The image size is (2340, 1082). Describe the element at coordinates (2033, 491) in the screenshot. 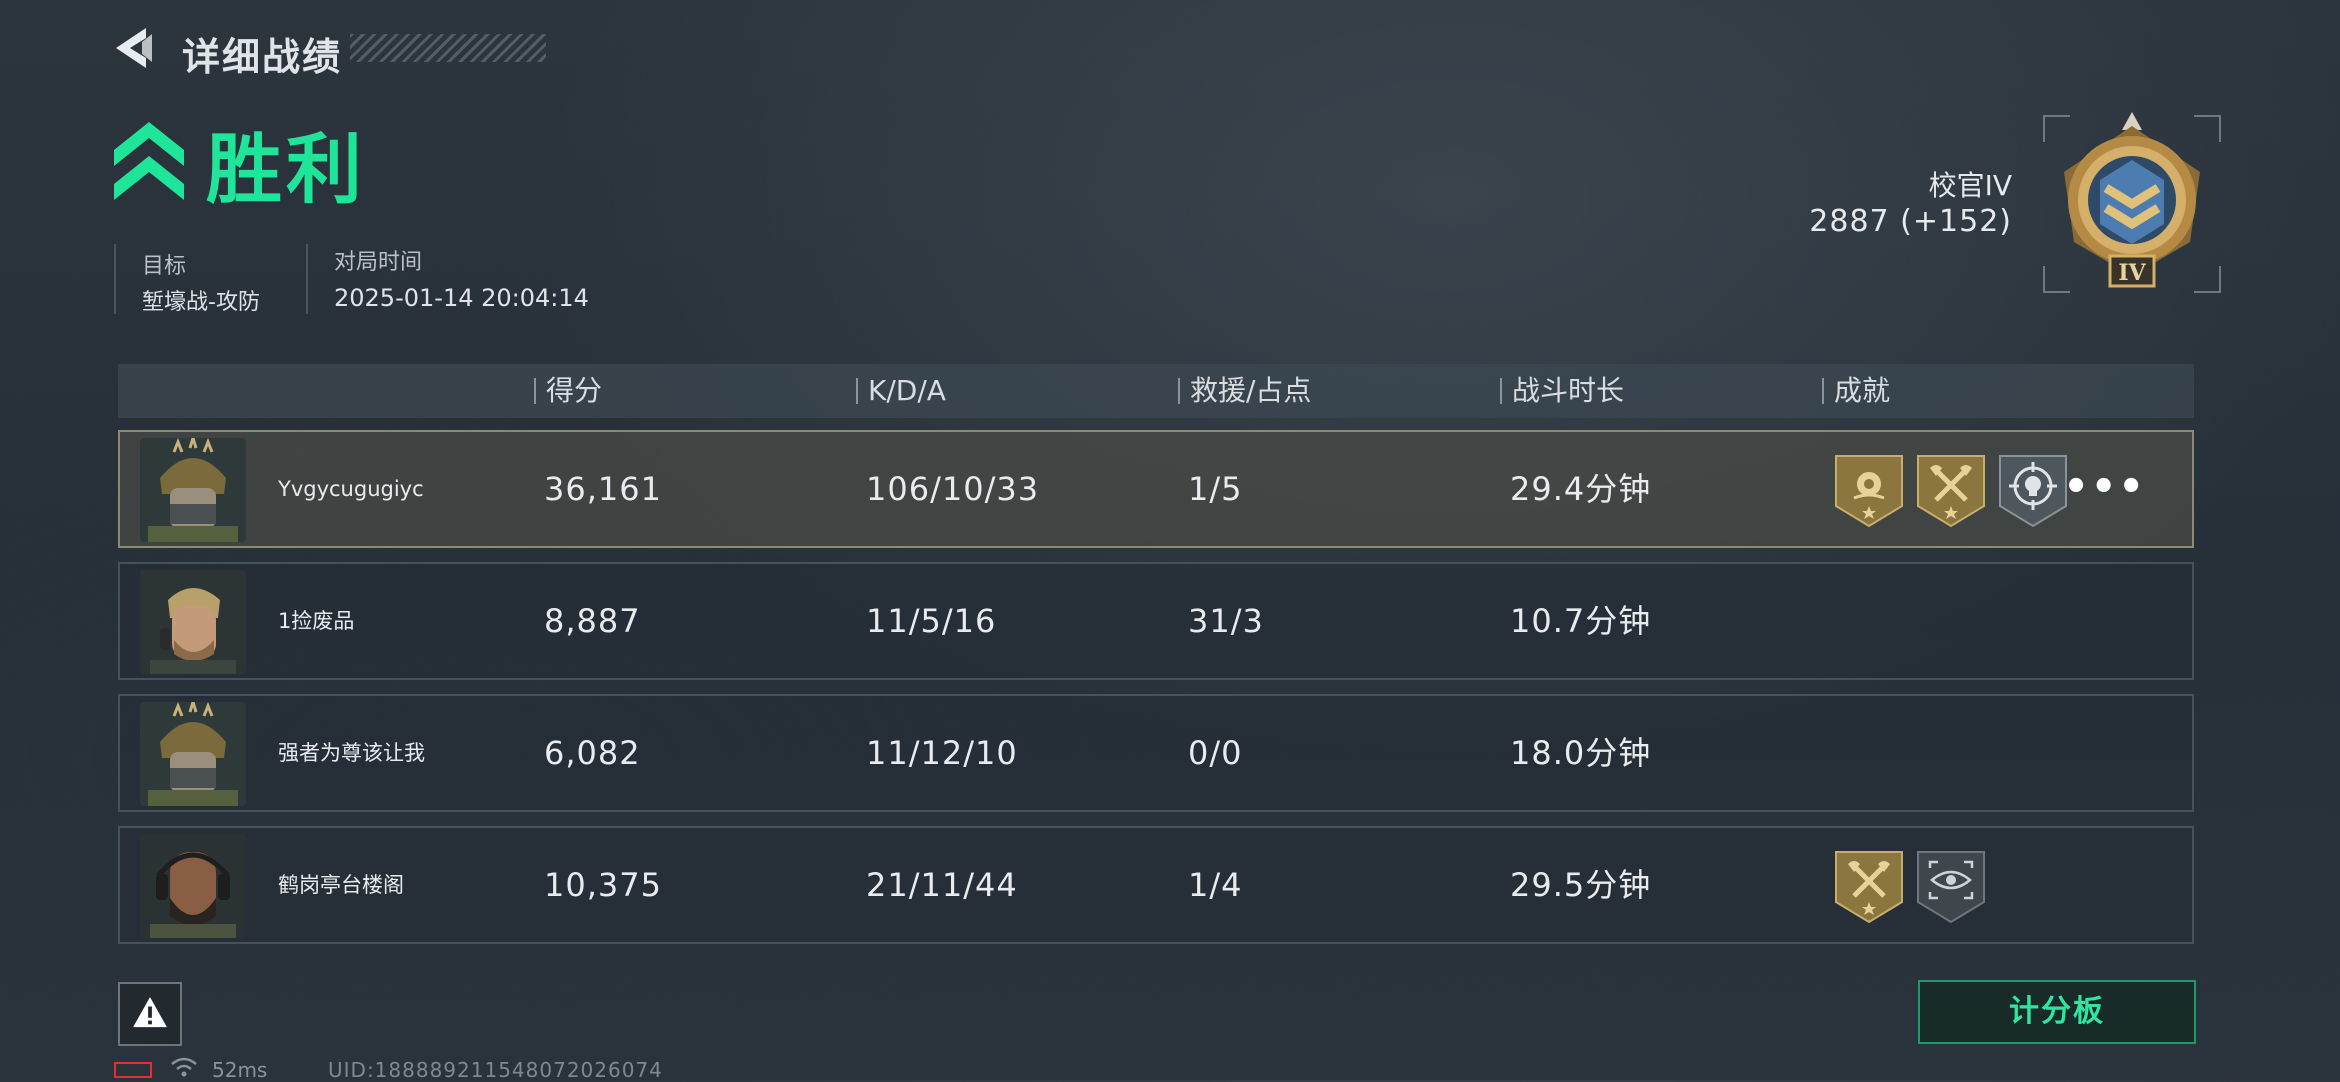

I see `skull-crosshair-badge-icon` at that location.